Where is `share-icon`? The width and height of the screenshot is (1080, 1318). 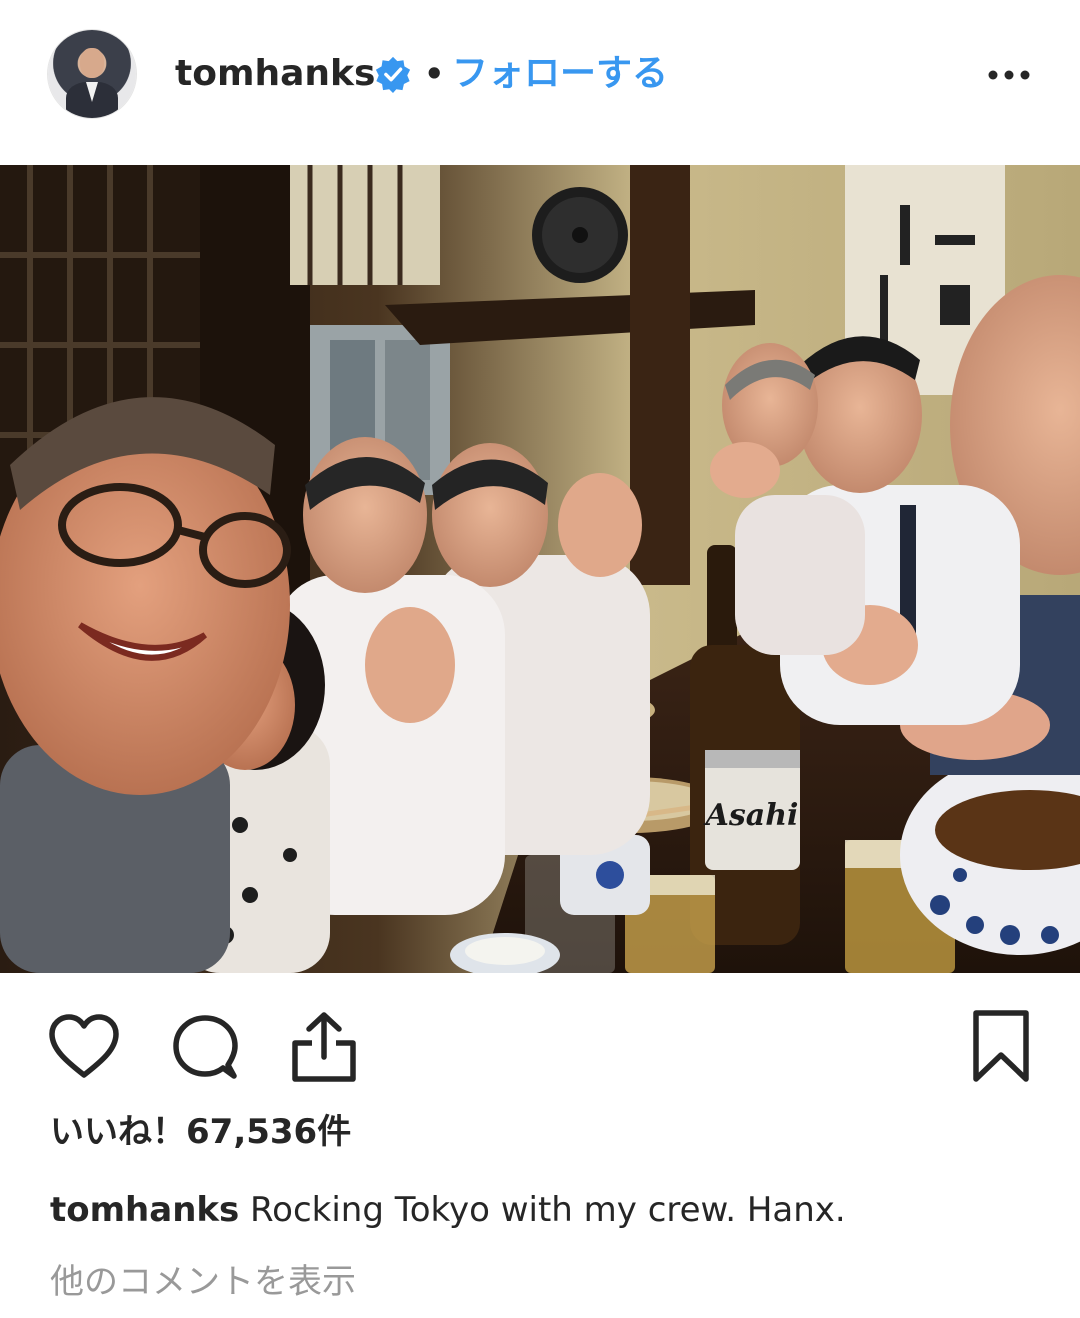 share-icon is located at coordinates (324, 1047).